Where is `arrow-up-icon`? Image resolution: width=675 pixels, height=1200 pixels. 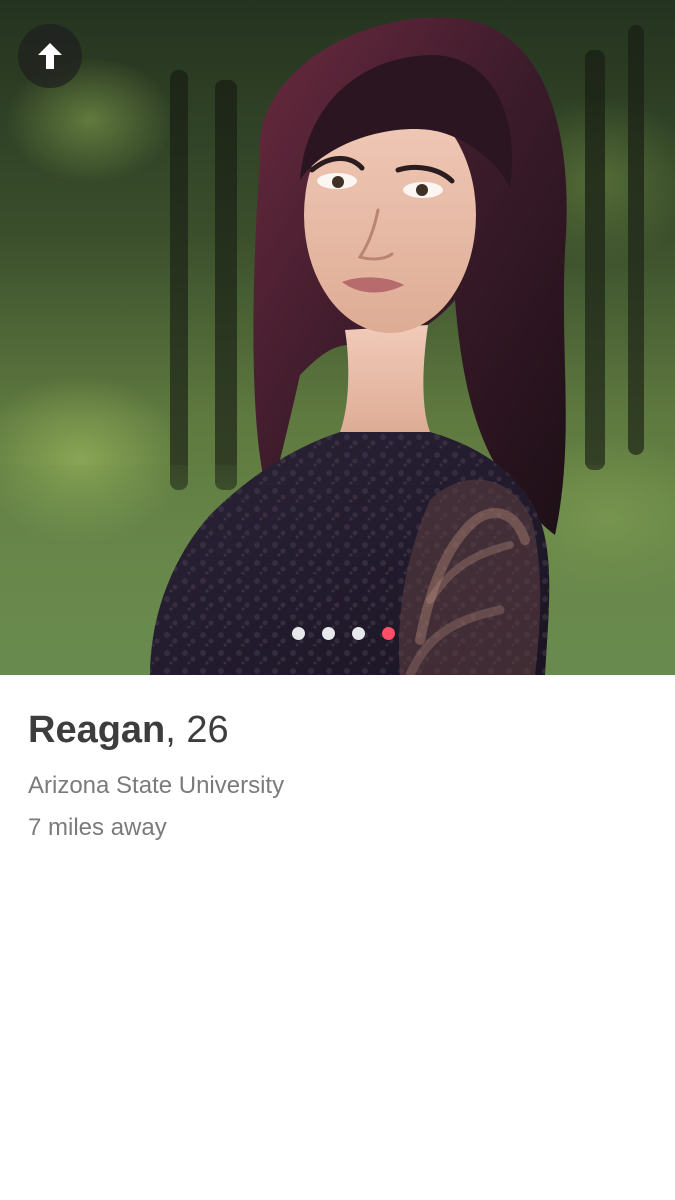 arrow-up-icon is located at coordinates (50, 56).